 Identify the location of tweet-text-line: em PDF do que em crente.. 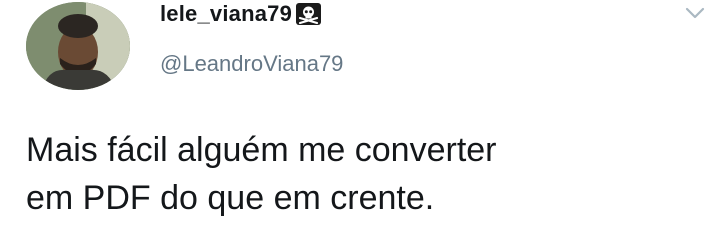
(230, 198).